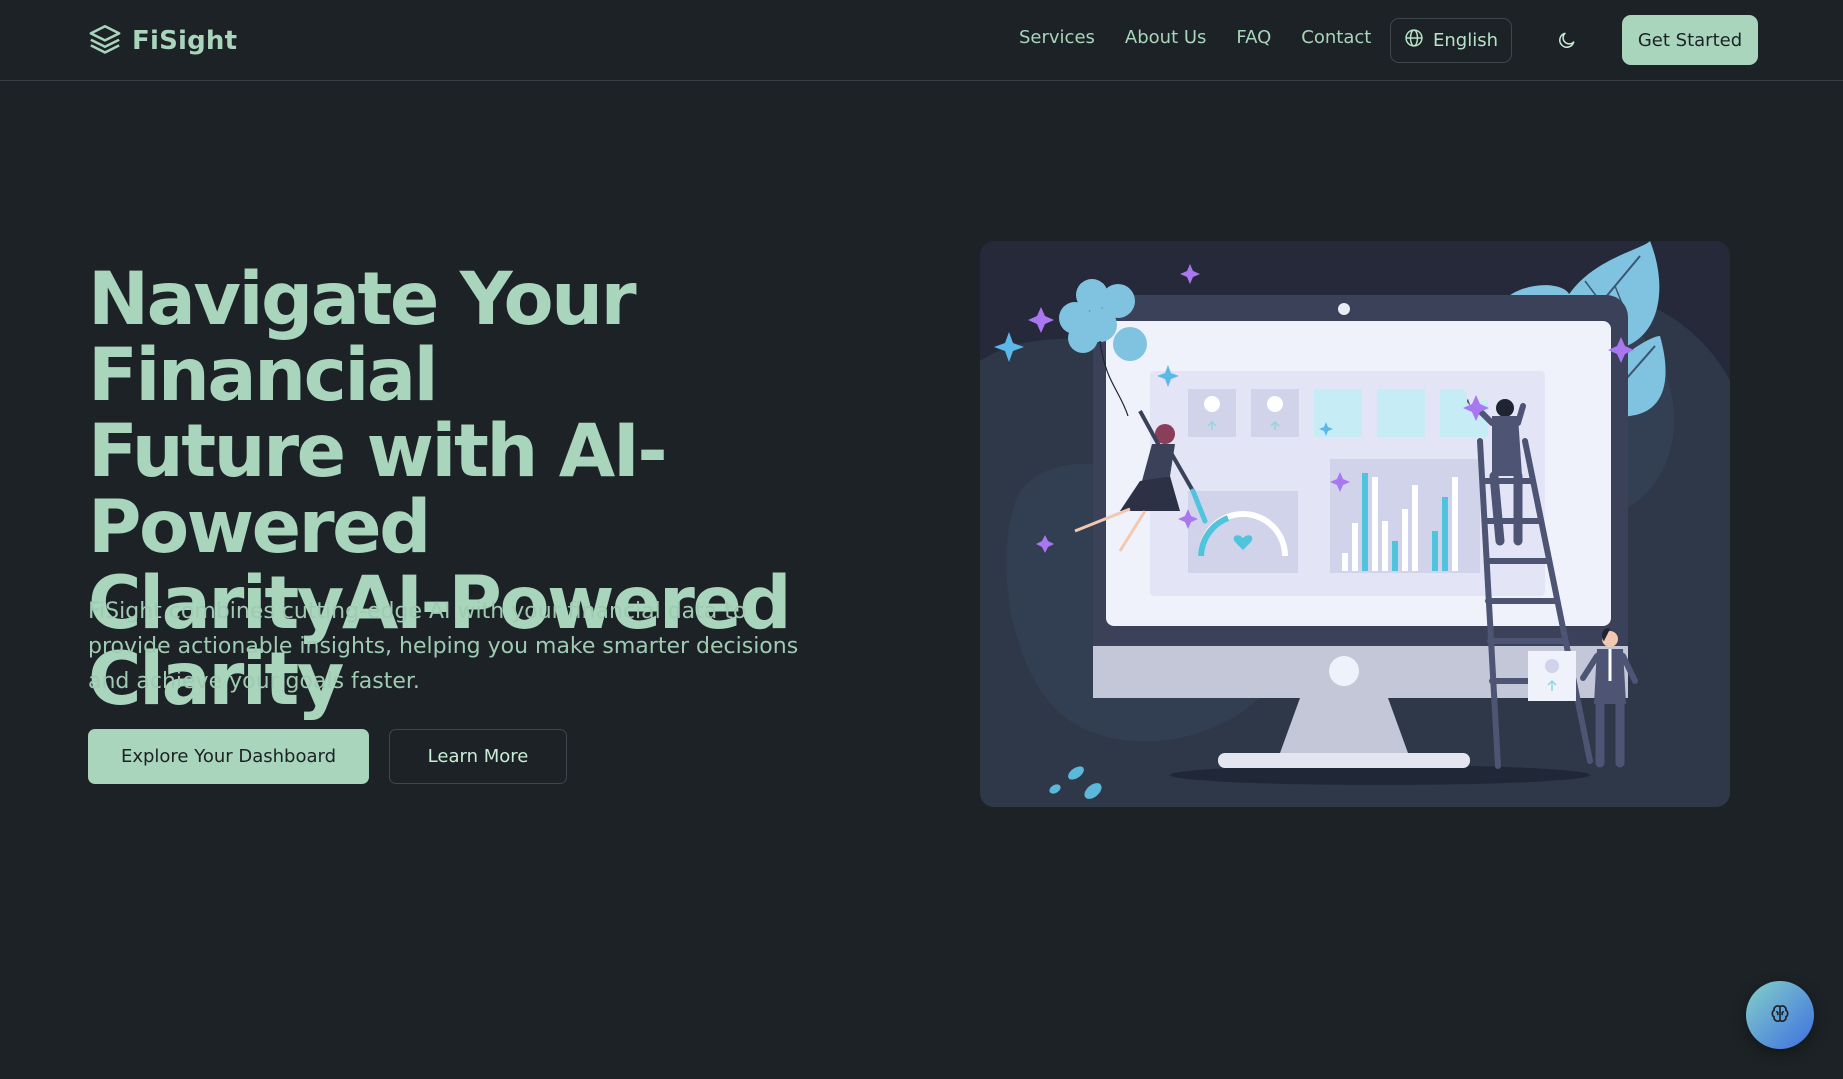 The height and width of the screenshot is (1079, 1843). What do you see at coordinates (362, 337) in the screenshot?
I see `hero-title-line: Navigate Your Financial` at bounding box center [362, 337].